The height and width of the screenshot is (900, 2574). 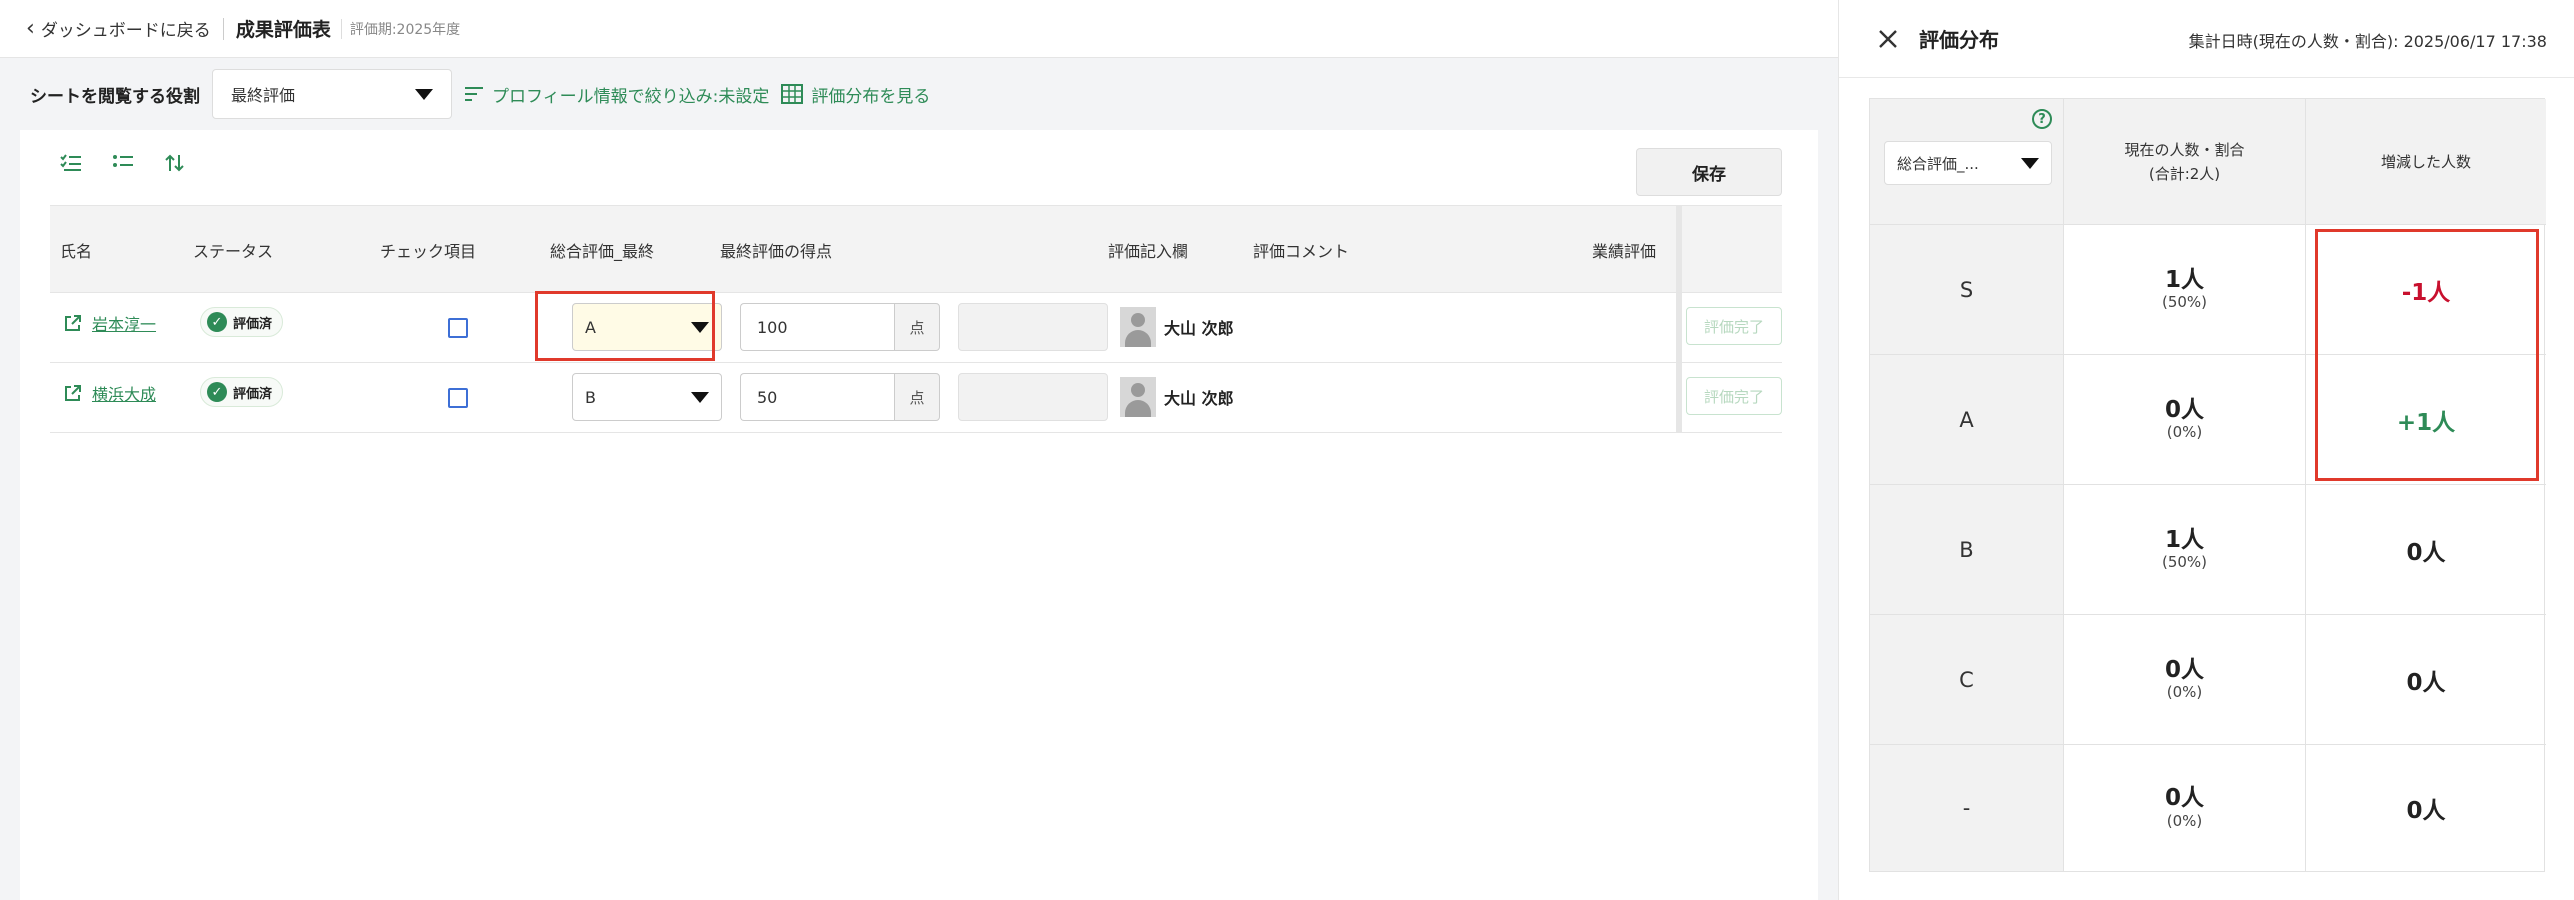 What do you see at coordinates (1709, 172) in the screenshot?
I see `save-button: 保存` at bounding box center [1709, 172].